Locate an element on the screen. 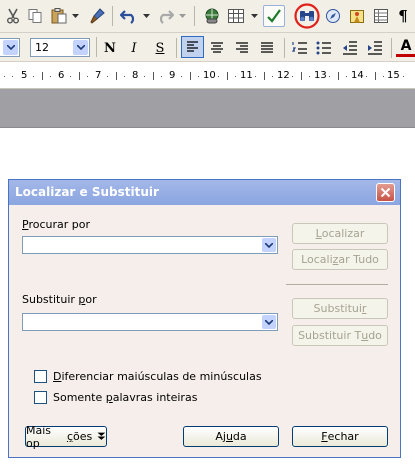  justify-button is located at coordinates (267, 48).